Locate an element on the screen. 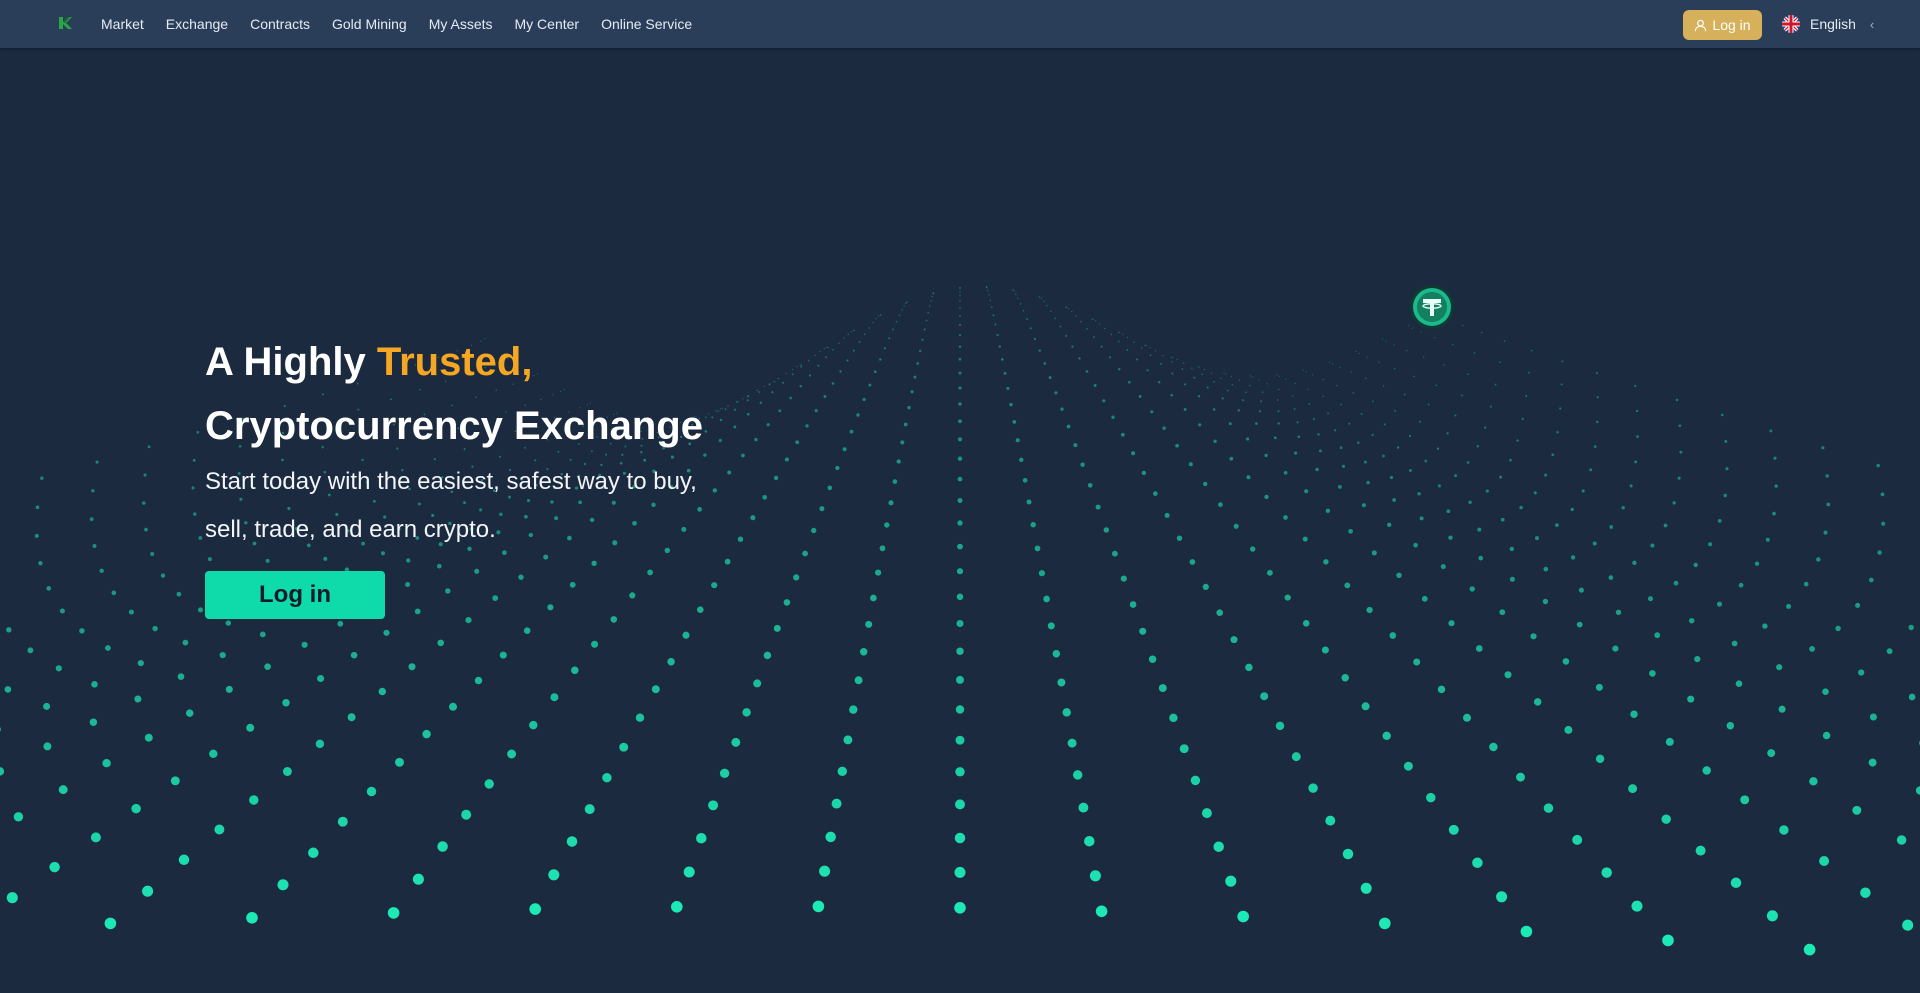  language-selector: English ‹ is located at coordinates (1828, 24).